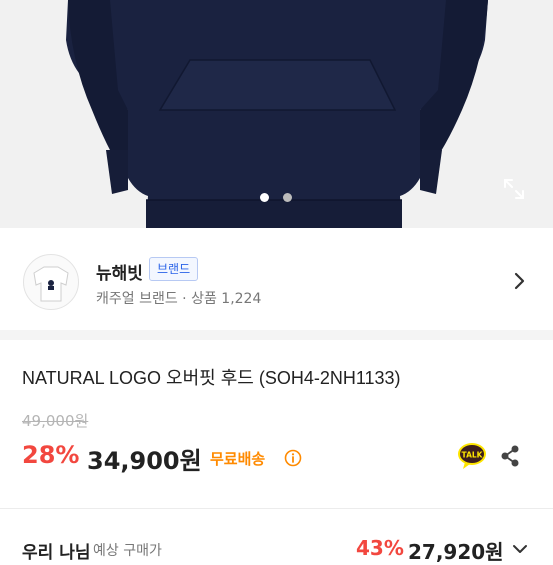 This screenshot has width=553, height=565. I want to click on section-divider, so click(276, 335).